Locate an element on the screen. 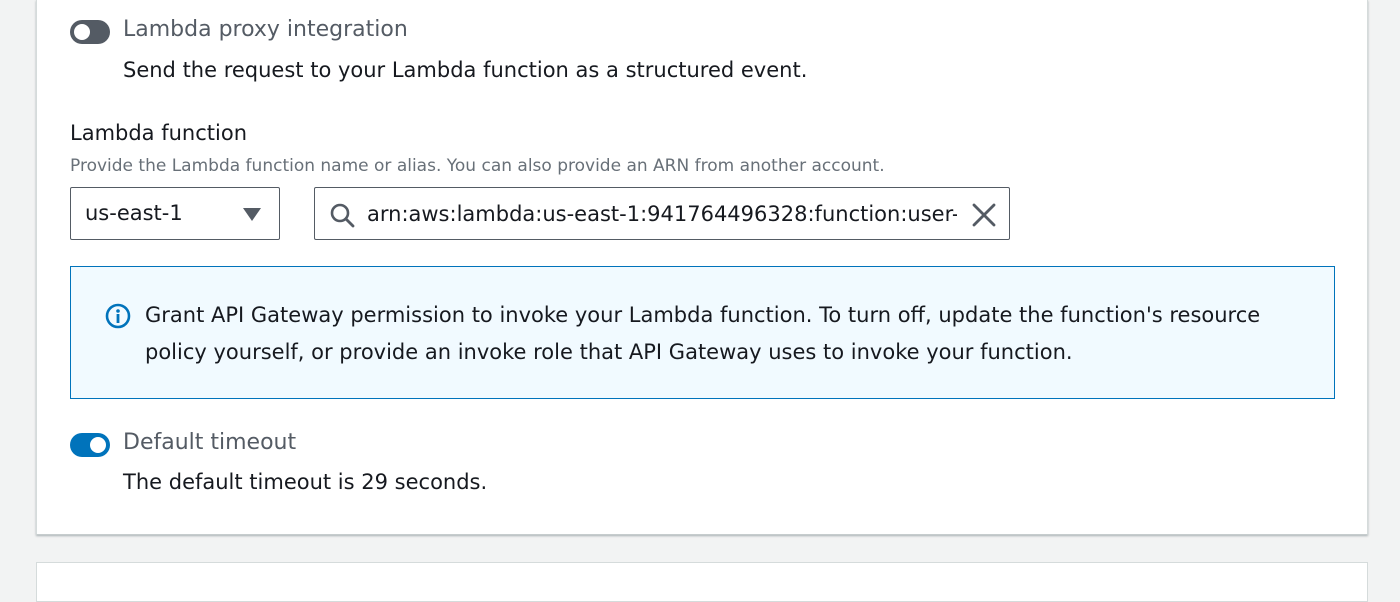 This screenshot has width=1400, height=602. default-timeout-label: Default timeout is located at coordinates (210, 442).